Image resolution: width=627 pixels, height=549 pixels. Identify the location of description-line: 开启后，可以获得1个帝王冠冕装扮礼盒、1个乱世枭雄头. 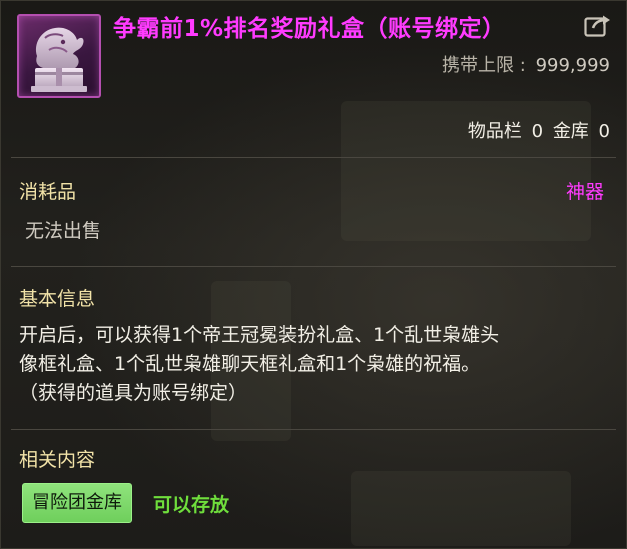
(259, 335).